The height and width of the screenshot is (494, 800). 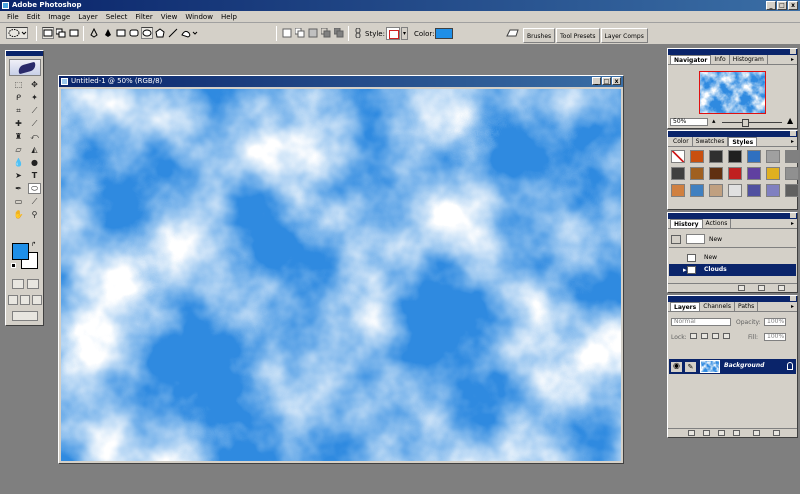 What do you see at coordinates (701, 322) in the screenshot?
I see `blend-mode-select: Normal` at bounding box center [701, 322].